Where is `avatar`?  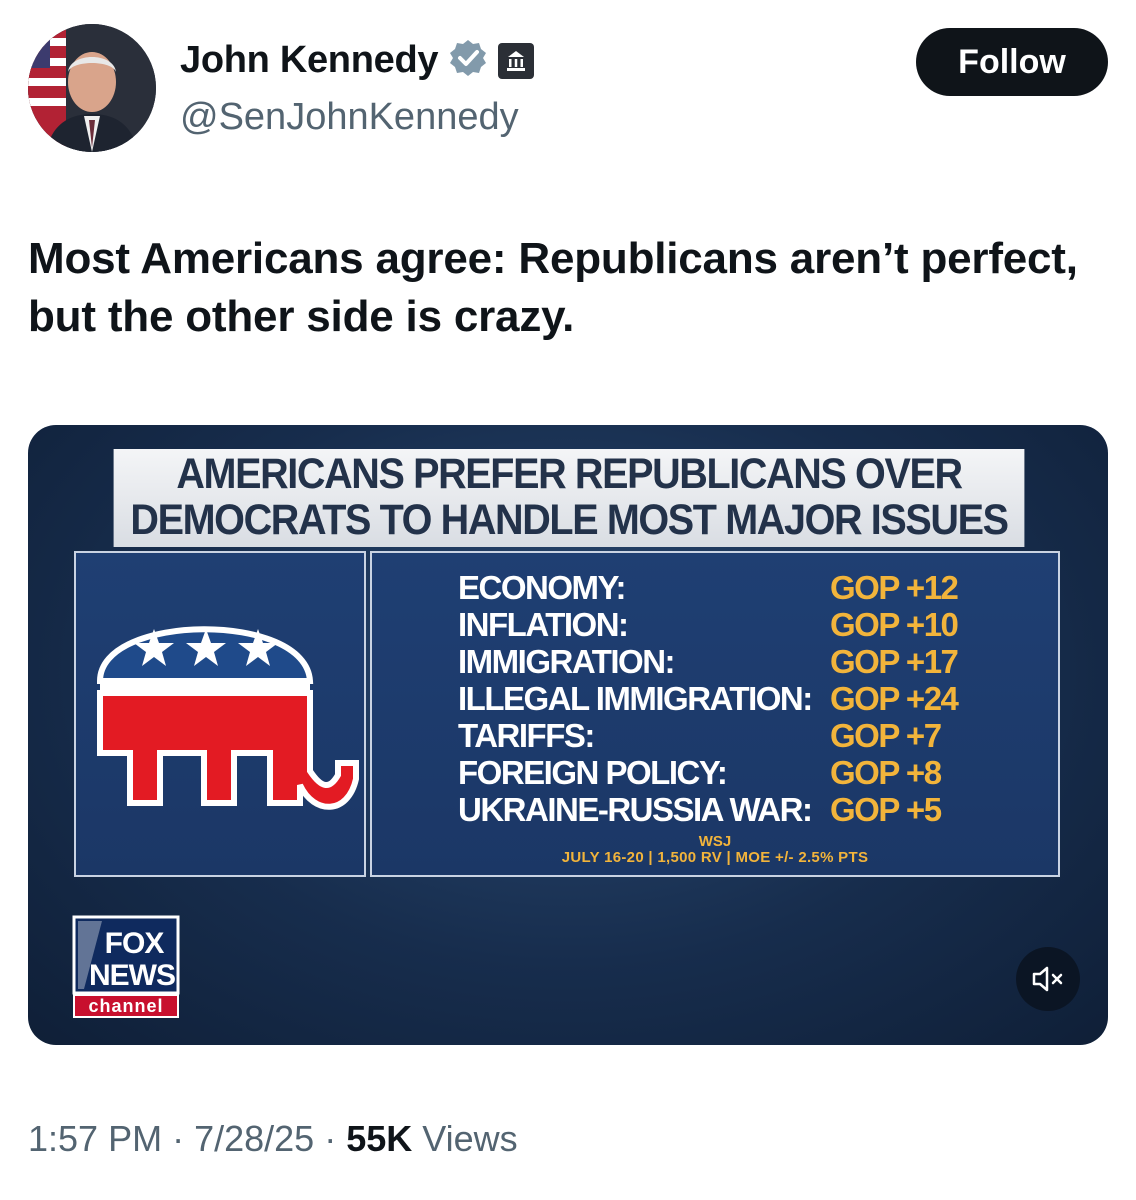 avatar is located at coordinates (92, 88).